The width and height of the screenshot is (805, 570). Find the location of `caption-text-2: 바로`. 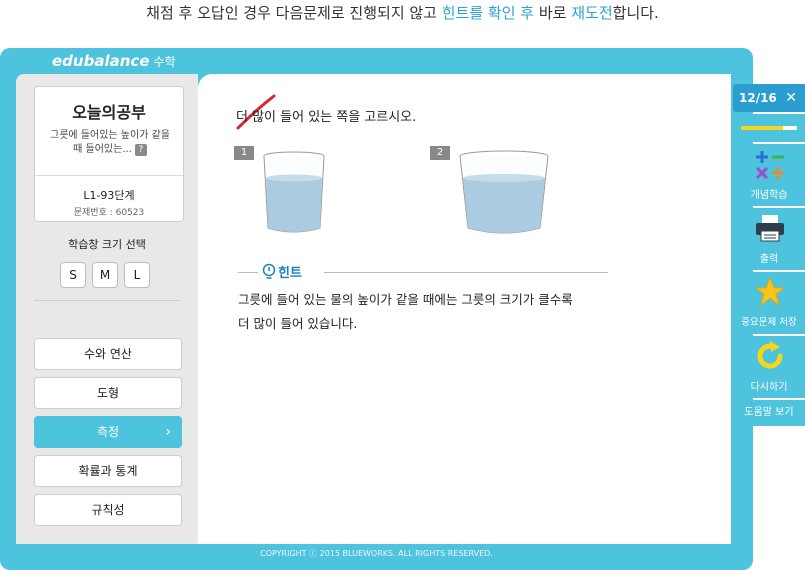

caption-text-2: 바로 is located at coordinates (553, 13).